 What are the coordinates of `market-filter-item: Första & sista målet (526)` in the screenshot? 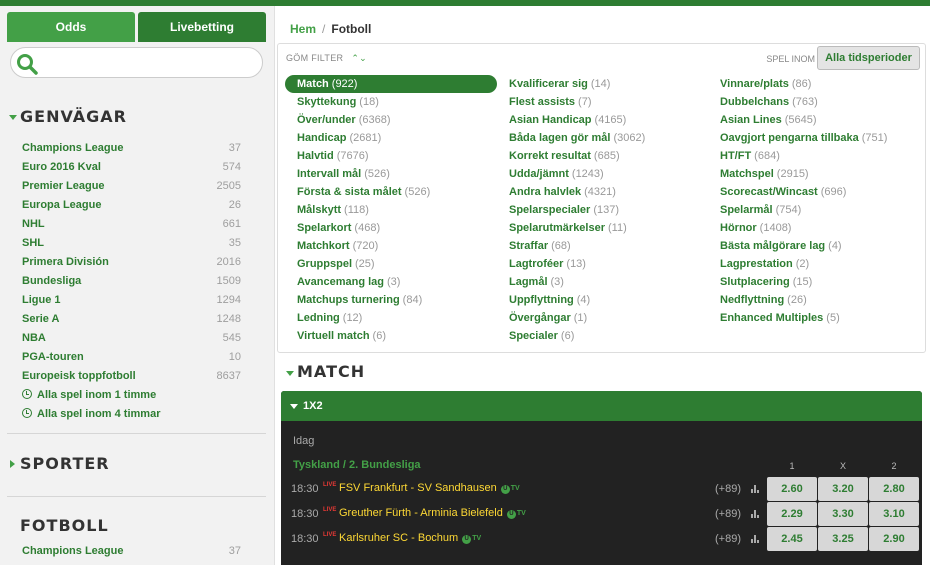 It's located at (391, 192).